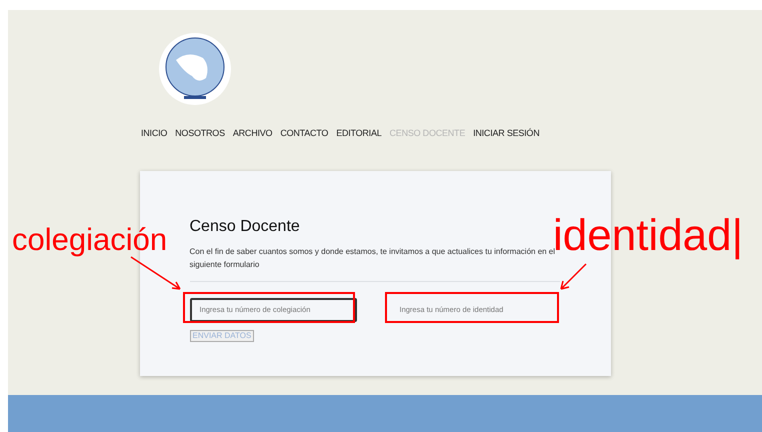 The image size is (762, 432). What do you see at coordinates (154, 133) in the screenshot?
I see `nav-link: INICIO` at bounding box center [154, 133].